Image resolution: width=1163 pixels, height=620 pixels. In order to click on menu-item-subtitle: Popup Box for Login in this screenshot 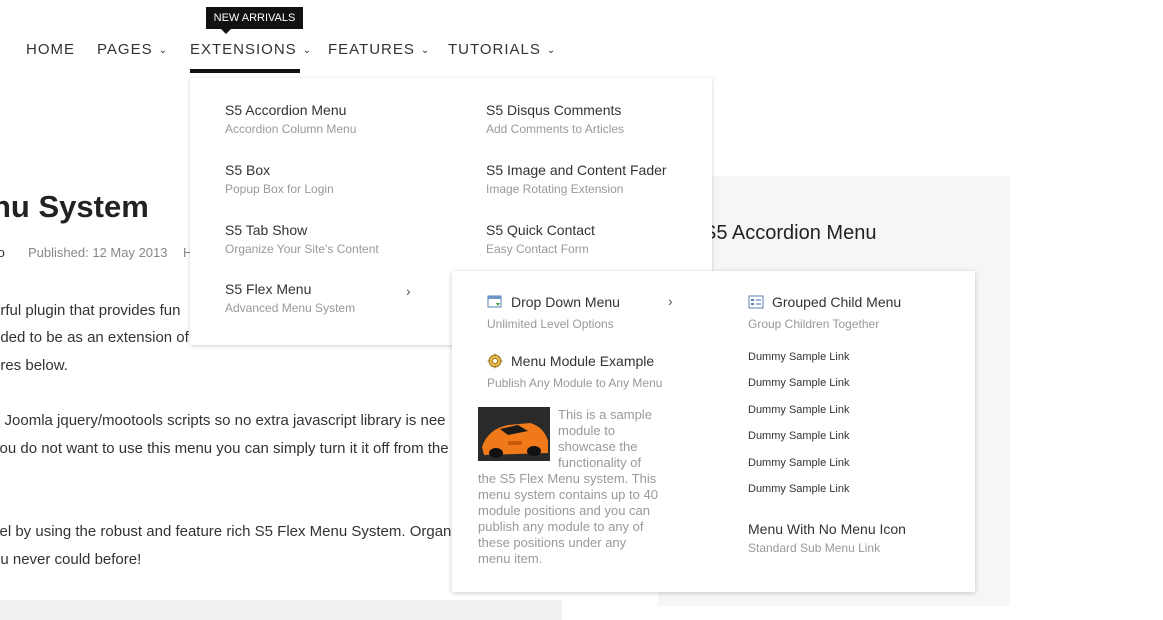, I will do `click(279, 189)`.